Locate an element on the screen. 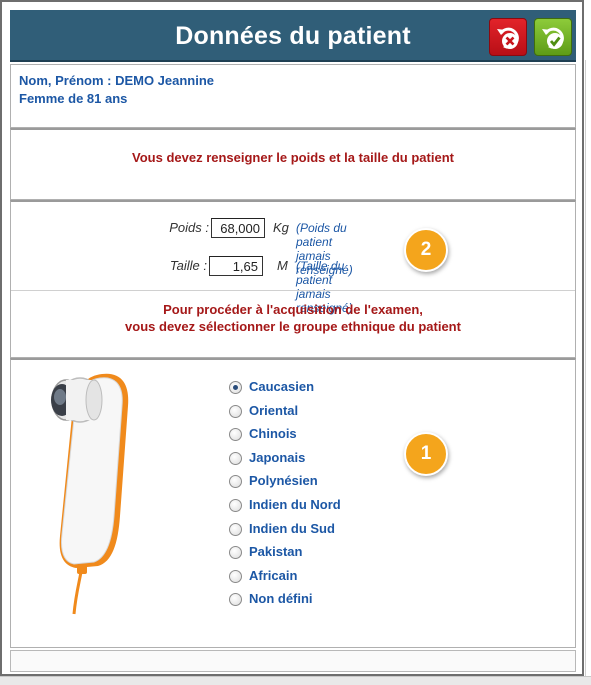  cancel-button is located at coordinates (508, 37).